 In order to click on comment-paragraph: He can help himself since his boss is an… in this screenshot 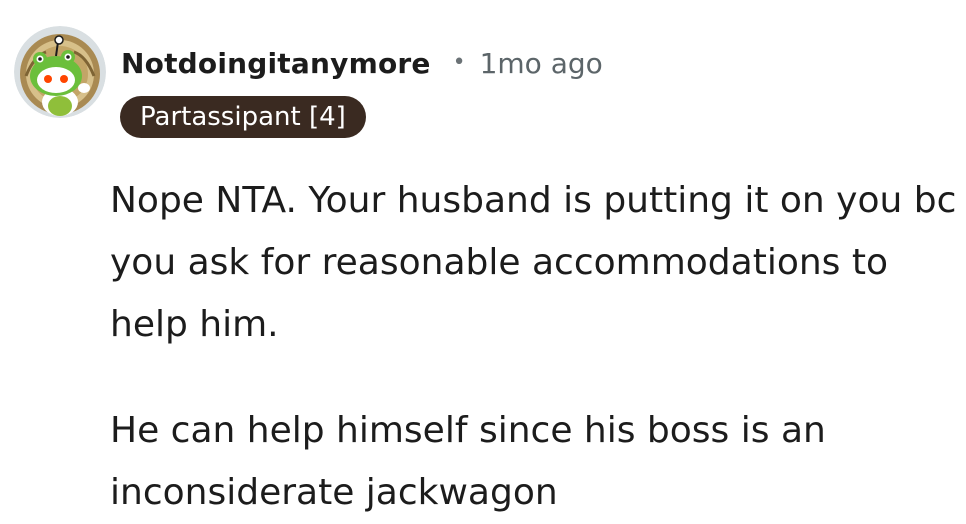, I will do `click(468, 461)`.